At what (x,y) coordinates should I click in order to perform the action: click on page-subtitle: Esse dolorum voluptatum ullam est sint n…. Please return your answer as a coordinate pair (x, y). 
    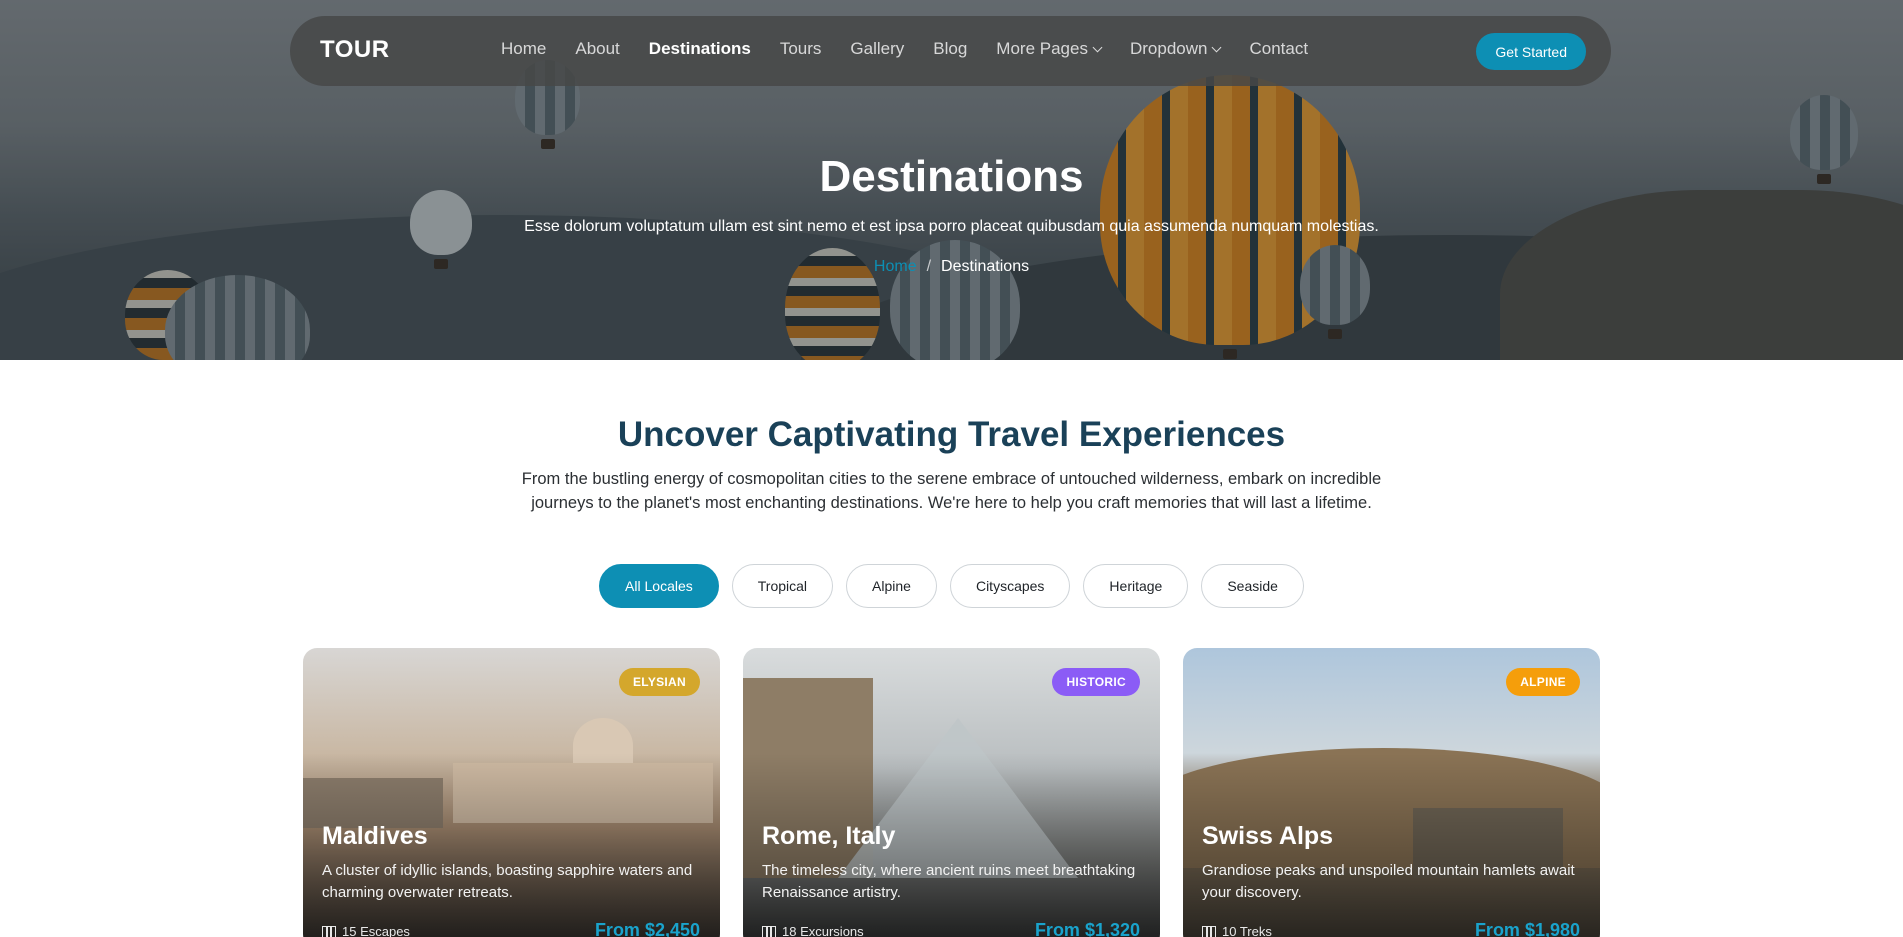
    Looking at the image, I should click on (951, 226).